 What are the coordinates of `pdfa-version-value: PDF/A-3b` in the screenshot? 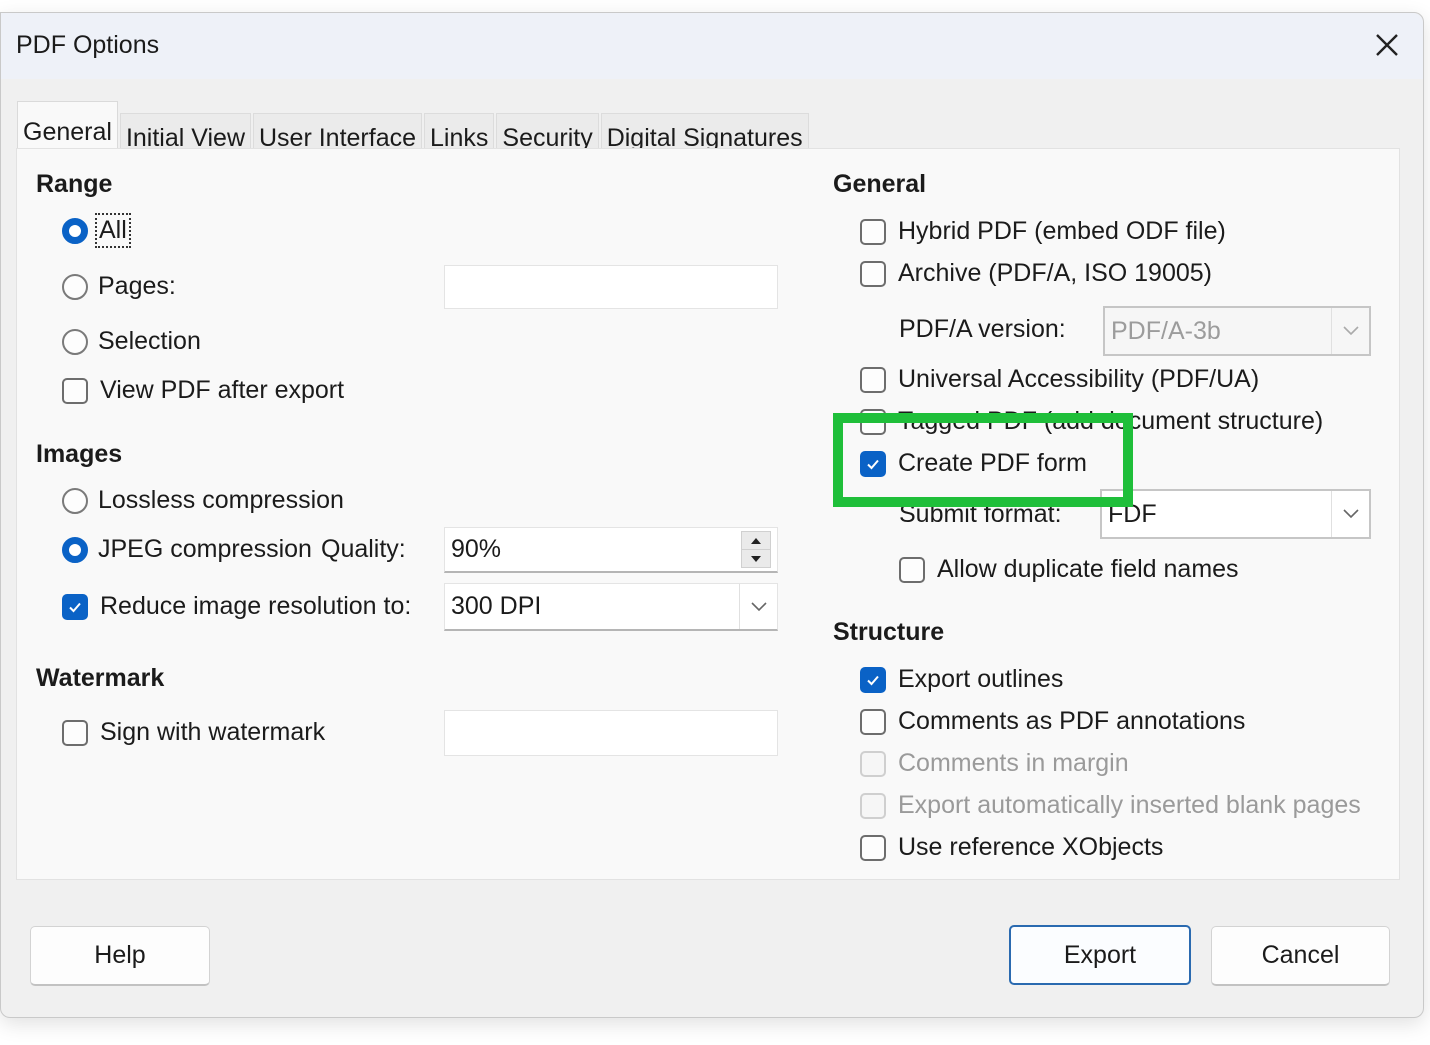 It's located at (1166, 330).